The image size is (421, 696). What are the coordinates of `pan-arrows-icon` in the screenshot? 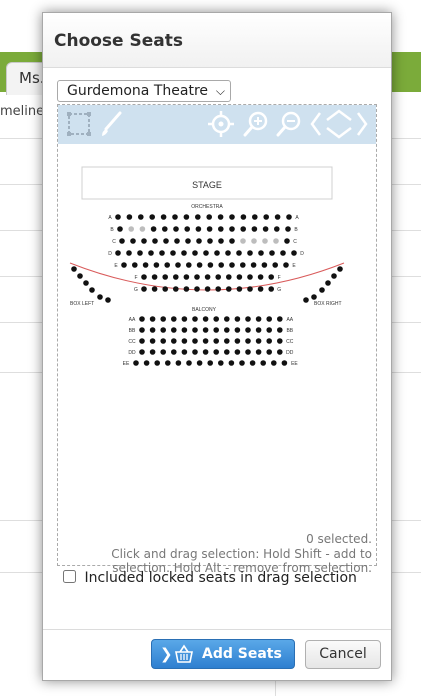 It's located at (339, 124).